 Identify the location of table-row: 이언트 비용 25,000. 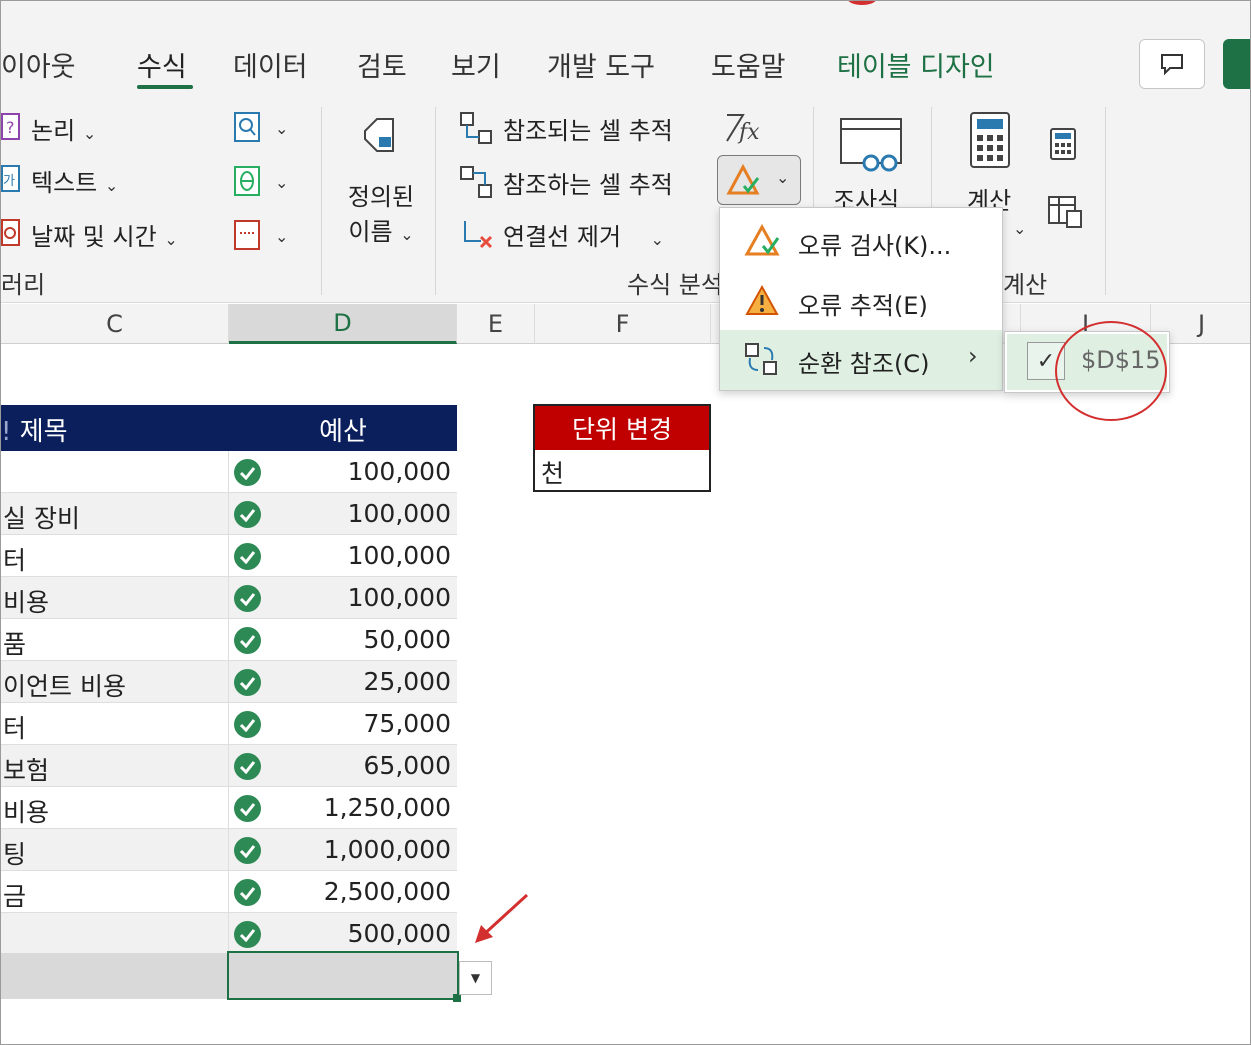
(229, 682).